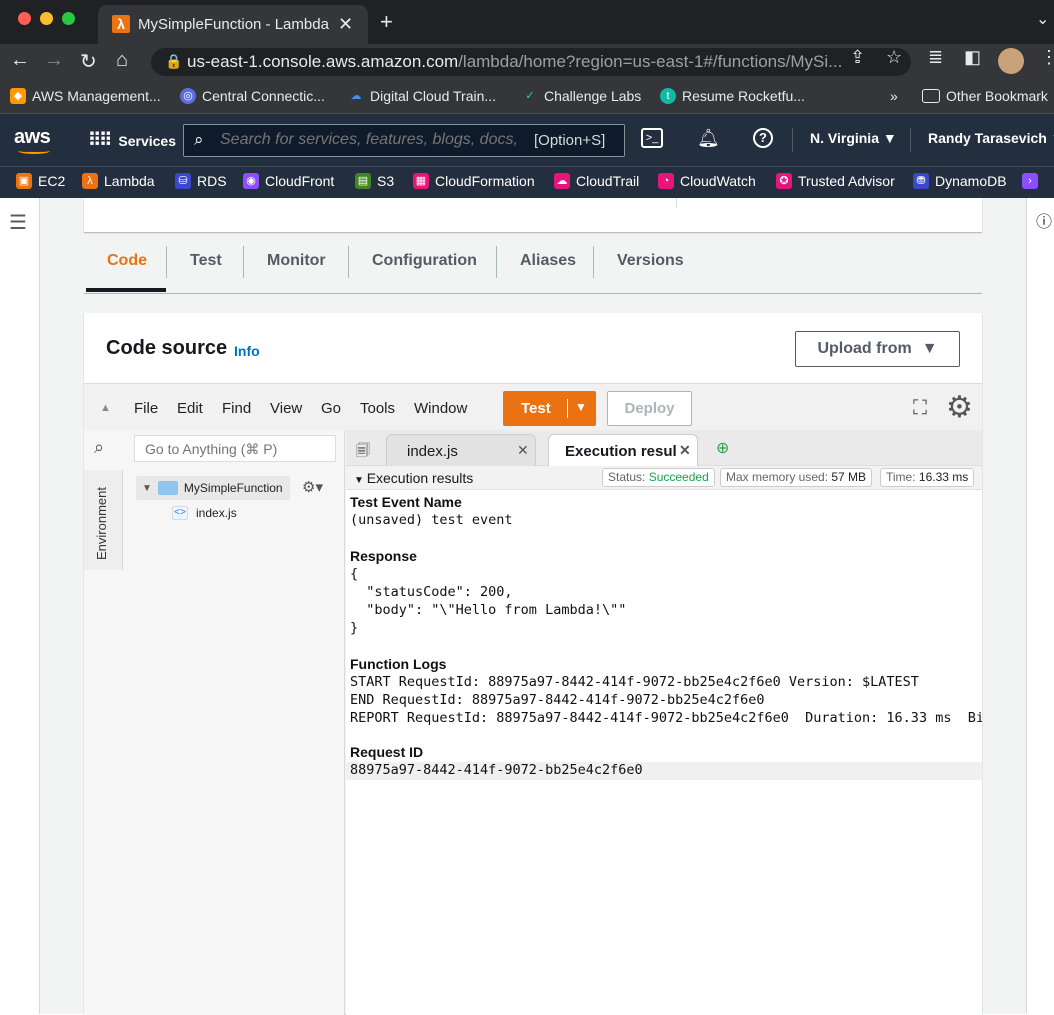  What do you see at coordinates (894, 57) in the screenshot?
I see `bookmark-star-icon: ☆` at bounding box center [894, 57].